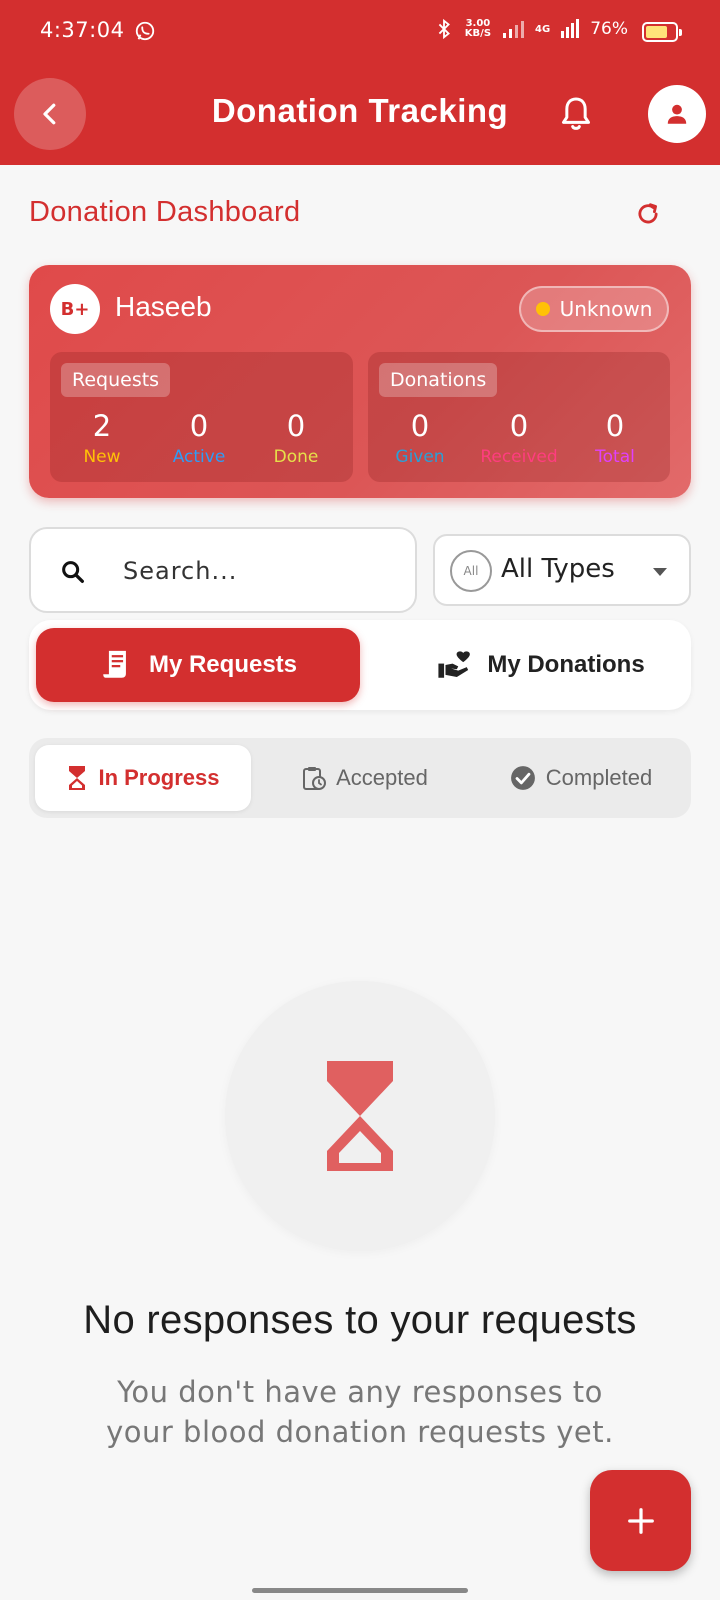 The width and height of the screenshot is (720, 1600). Describe the element at coordinates (657, 32) in the screenshot. I see `battery-fill` at that location.